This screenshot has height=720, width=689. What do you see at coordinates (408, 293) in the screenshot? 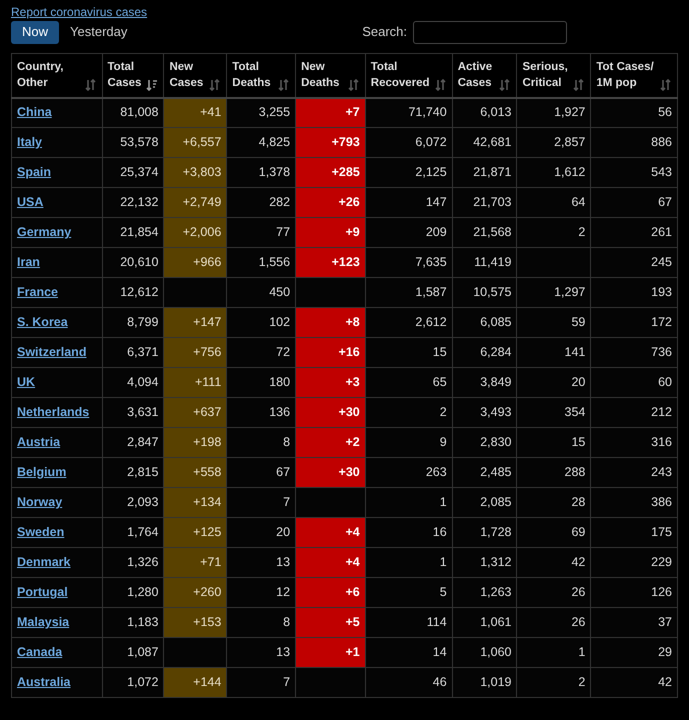
I see `table-cell: 1,587` at bounding box center [408, 293].